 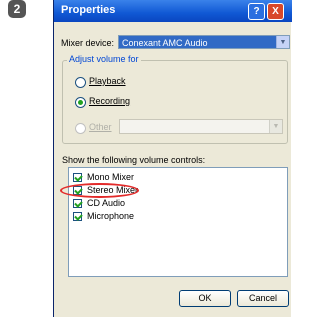 I want to click on mono-mixer-checkbox, so click(x=77, y=177).